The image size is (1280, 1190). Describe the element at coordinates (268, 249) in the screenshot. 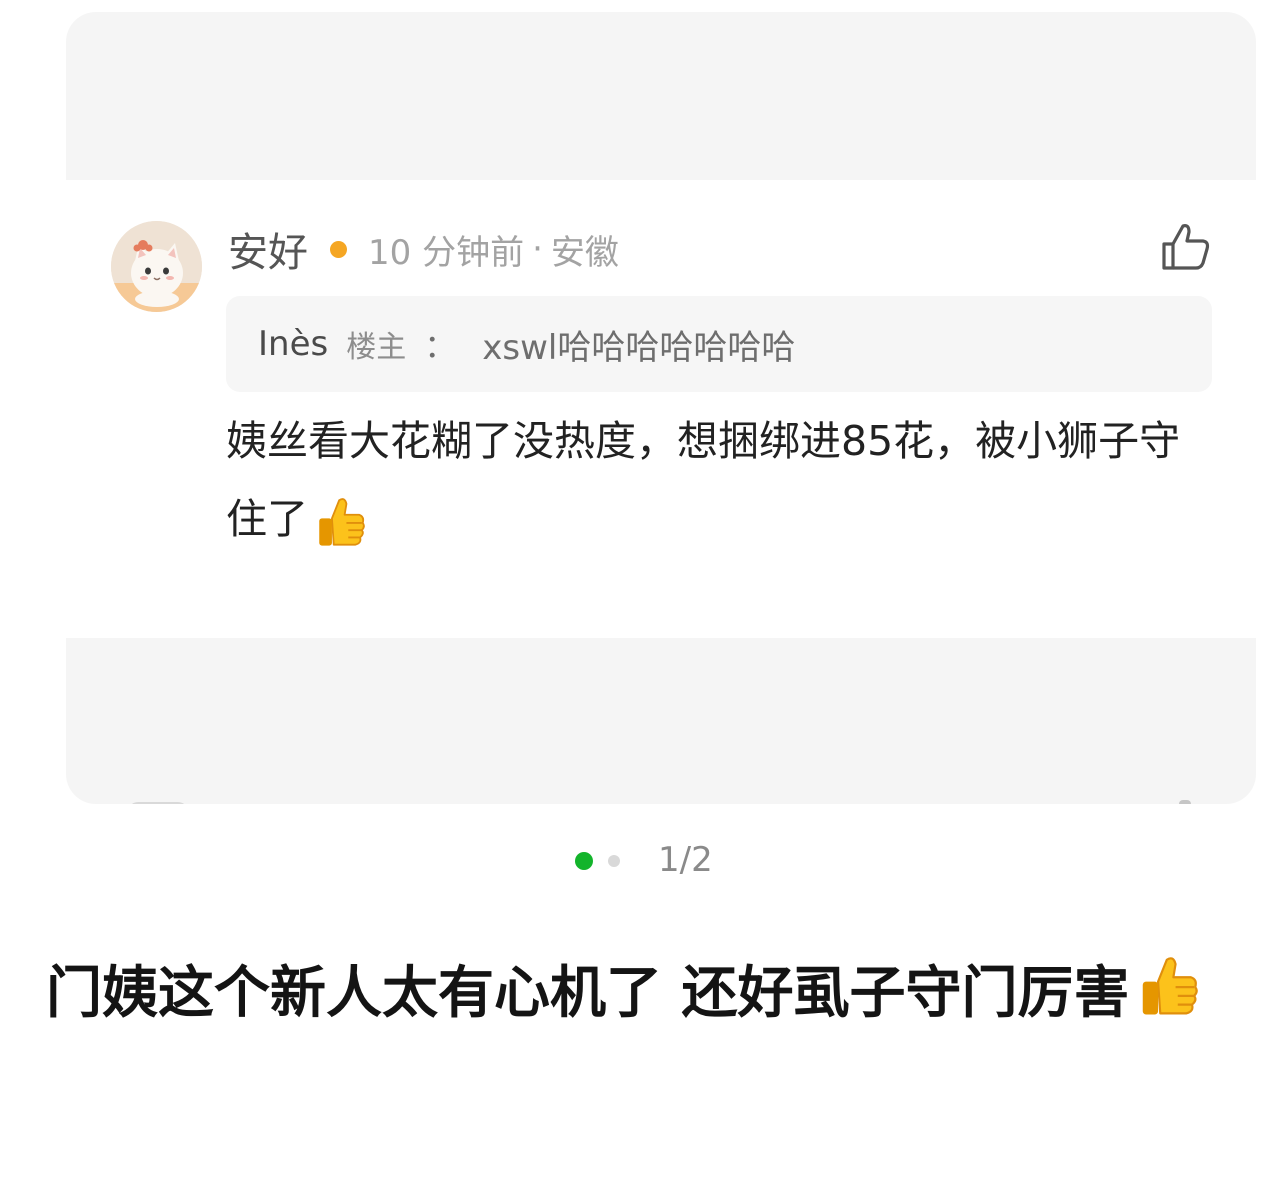

I see `username: 安好` at that location.